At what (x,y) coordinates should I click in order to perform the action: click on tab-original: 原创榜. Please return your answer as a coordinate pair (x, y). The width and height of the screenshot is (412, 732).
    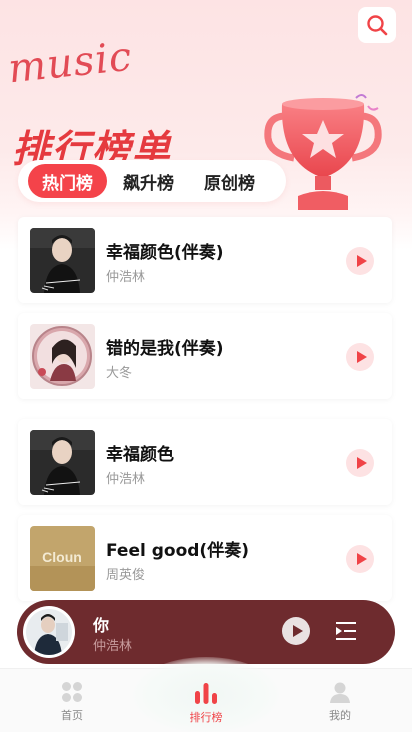
    Looking at the image, I should click on (229, 181).